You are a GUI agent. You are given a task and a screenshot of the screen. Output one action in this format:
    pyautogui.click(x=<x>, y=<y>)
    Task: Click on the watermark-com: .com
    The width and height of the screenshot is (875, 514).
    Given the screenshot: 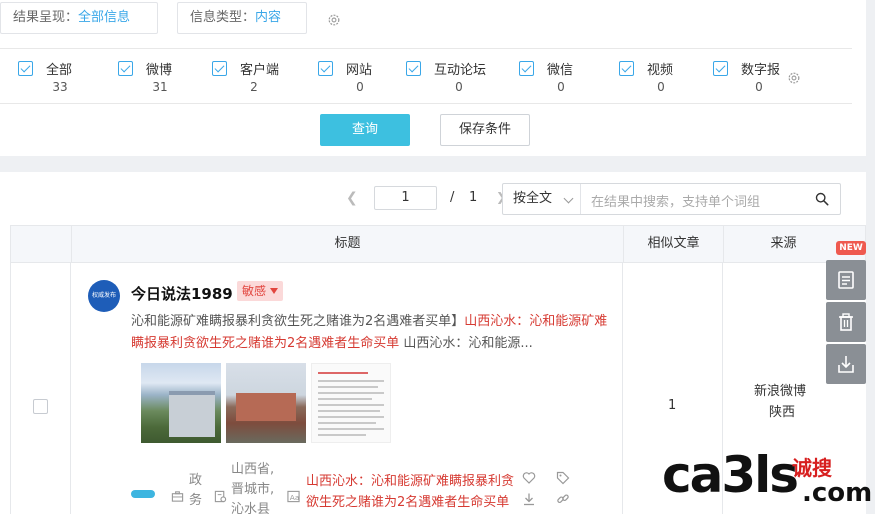 What is the action you would take?
    pyautogui.click(x=837, y=493)
    